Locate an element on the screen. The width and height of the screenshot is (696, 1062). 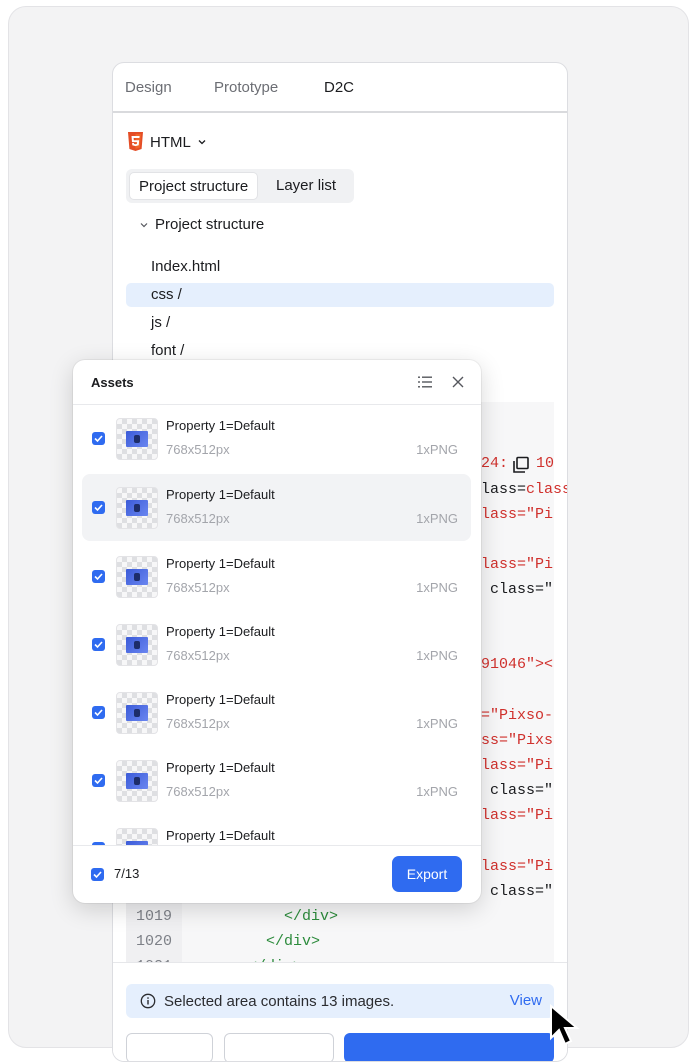
tab-d2c: D2C is located at coordinates (339, 87).